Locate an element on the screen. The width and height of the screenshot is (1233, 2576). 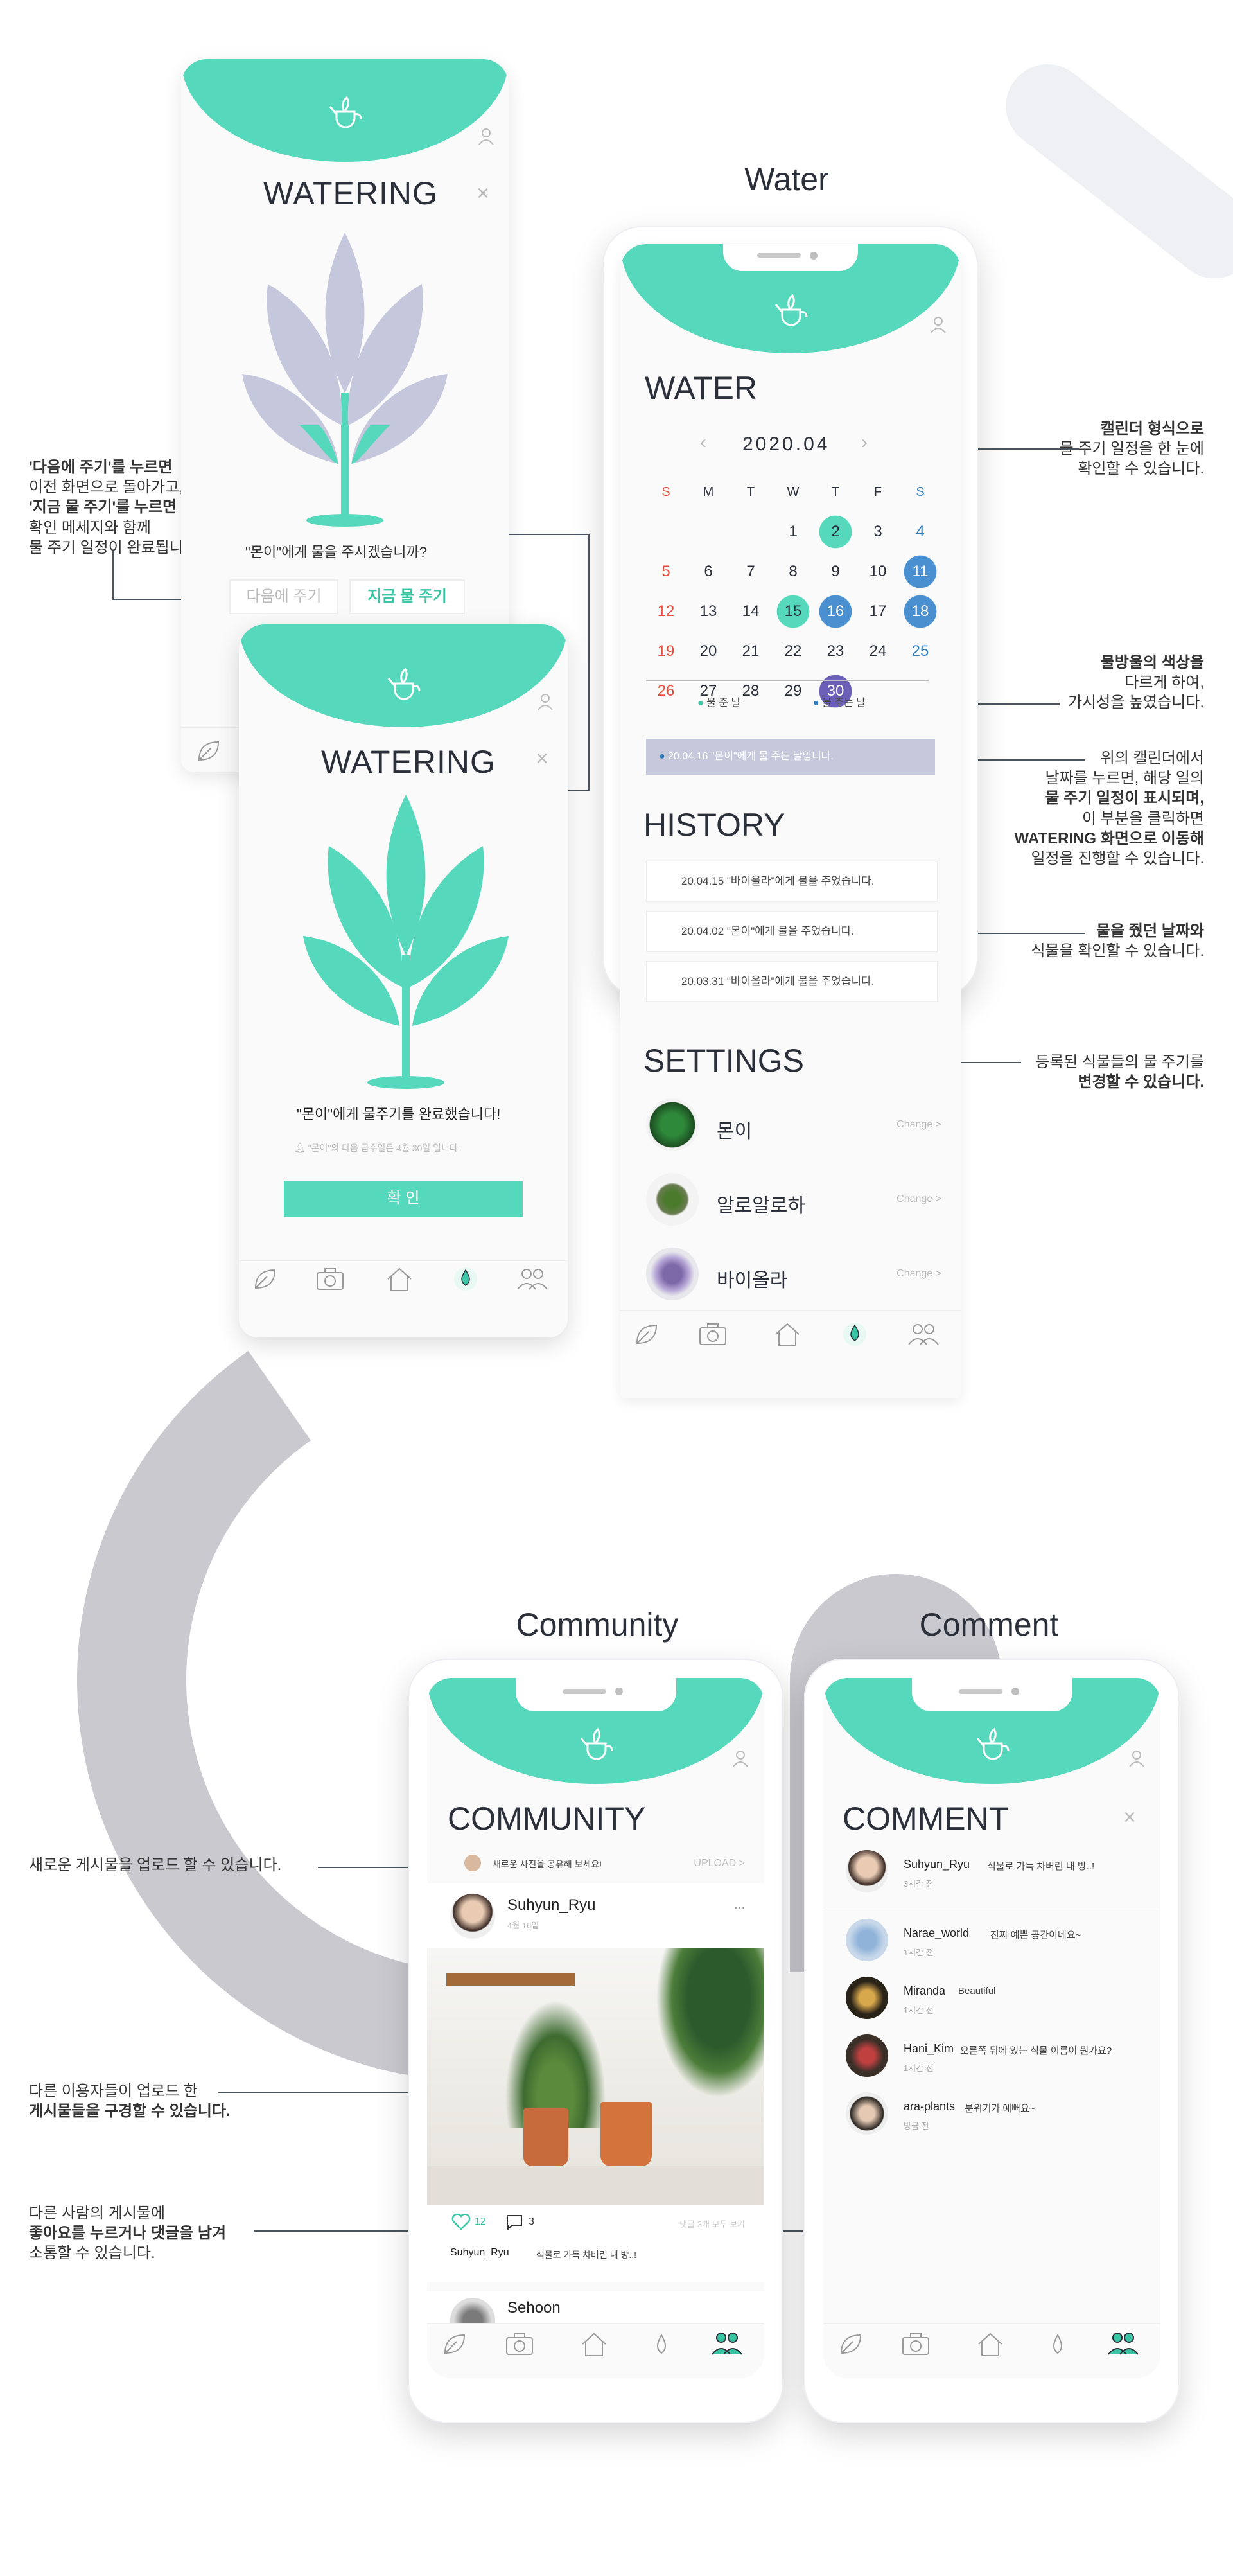
calendar-day: 9 is located at coordinates (836, 572).